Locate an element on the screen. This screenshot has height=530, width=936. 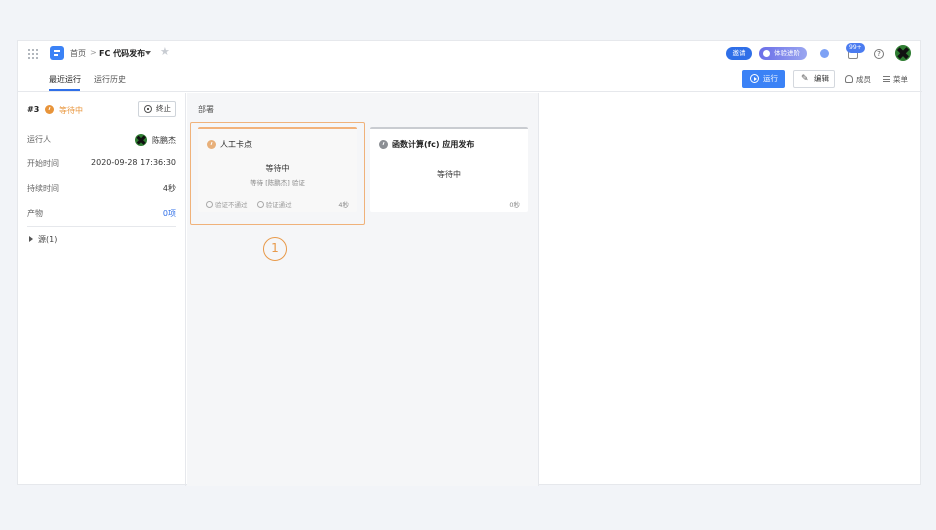
approve-label: 验证通过 is located at coordinates (278, 205).